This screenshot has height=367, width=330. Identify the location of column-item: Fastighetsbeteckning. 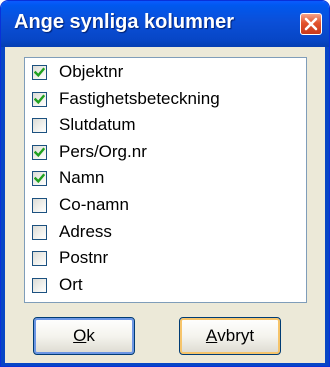
(165, 101).